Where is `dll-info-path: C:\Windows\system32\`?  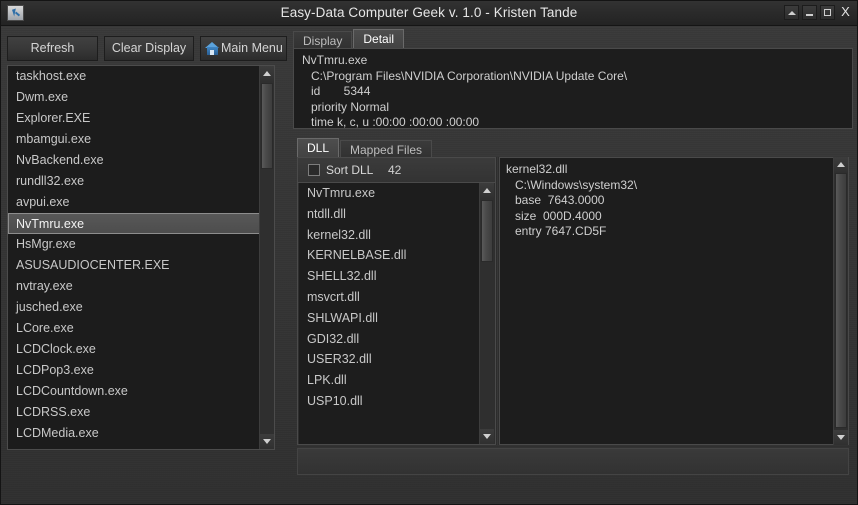 dll-info-path: C:\Windows\system32\ is located at coordinates (576, 184).